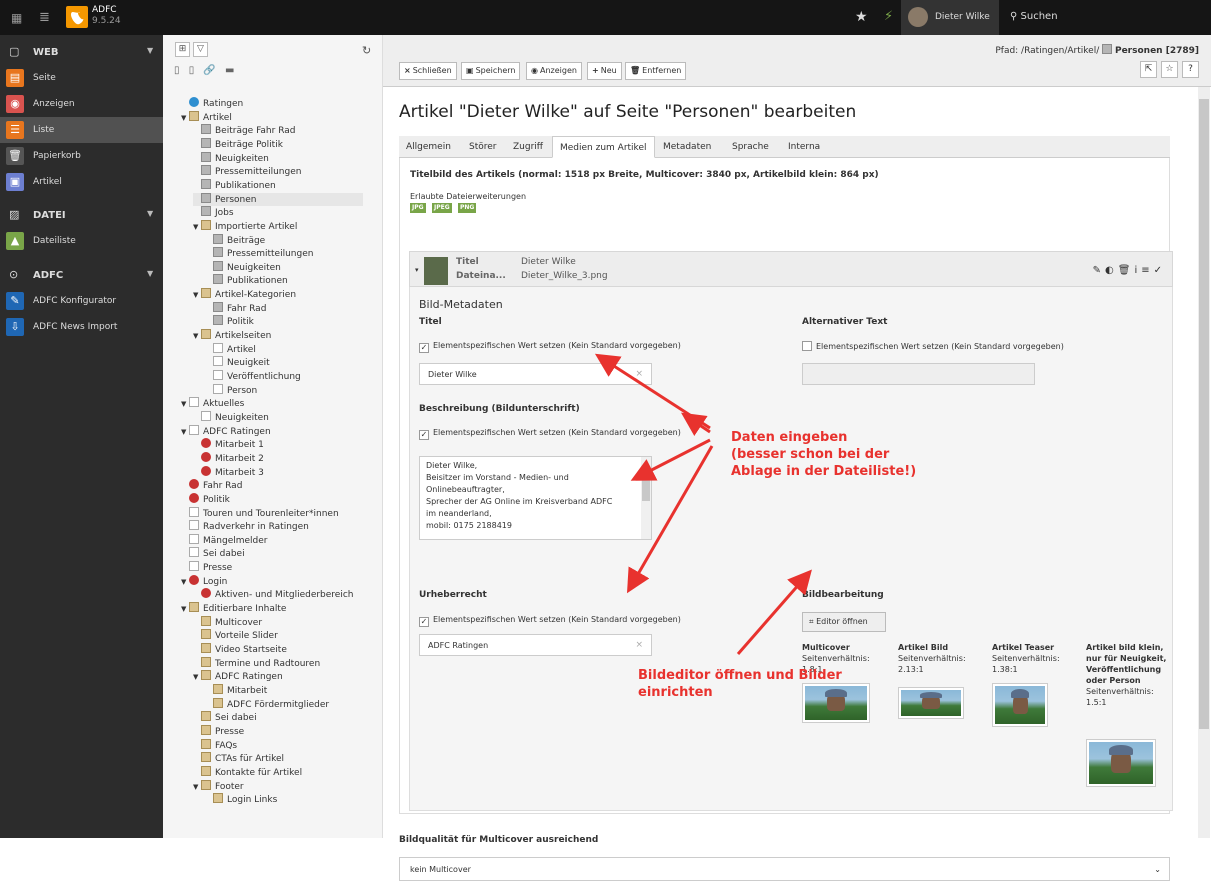  I want to click on link-icon: 🔗, so click(209, 70).